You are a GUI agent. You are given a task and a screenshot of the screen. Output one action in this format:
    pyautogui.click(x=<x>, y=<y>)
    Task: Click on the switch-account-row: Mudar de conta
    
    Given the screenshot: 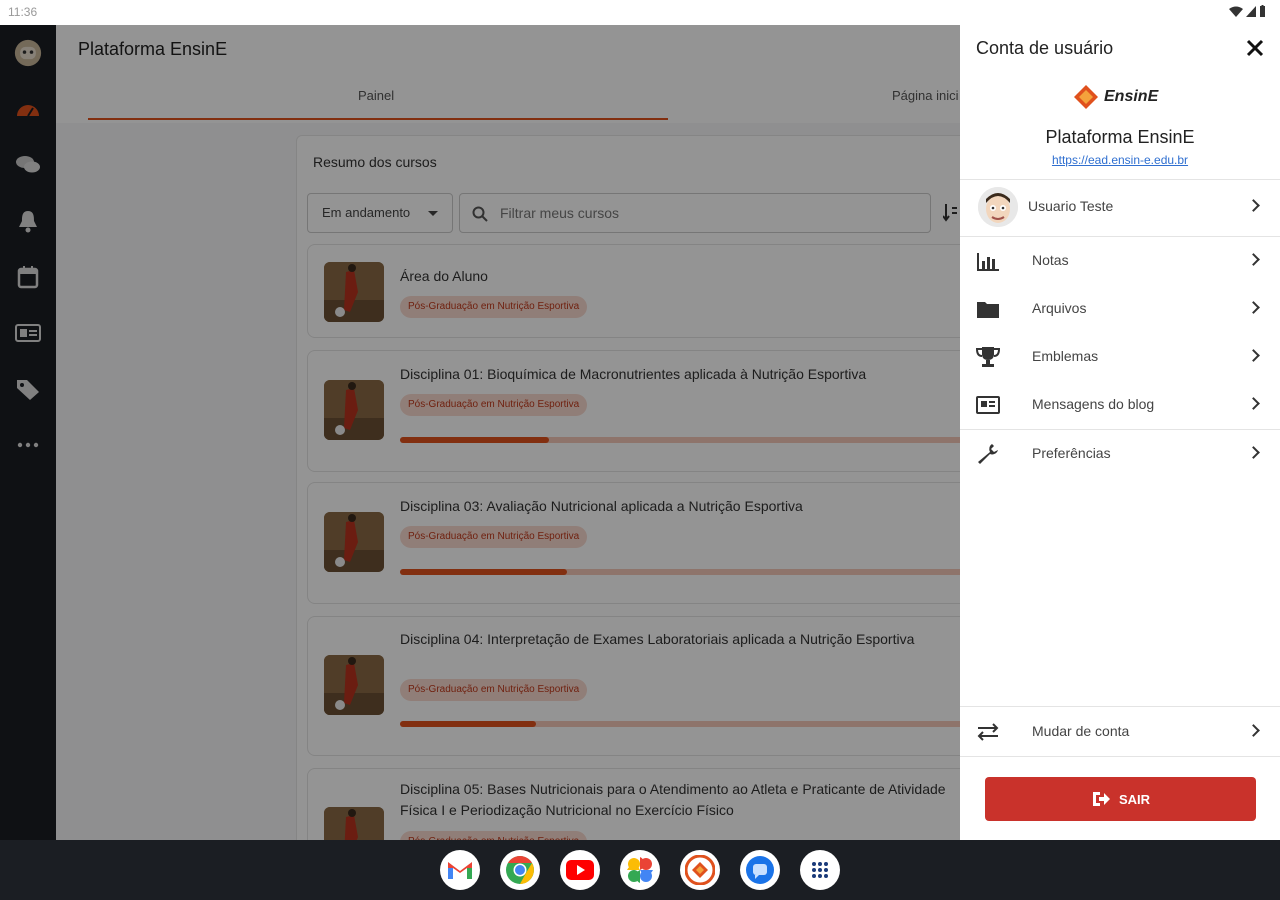 What is the action you would take?
    pyautogui.click(x=1120, y=732)
    